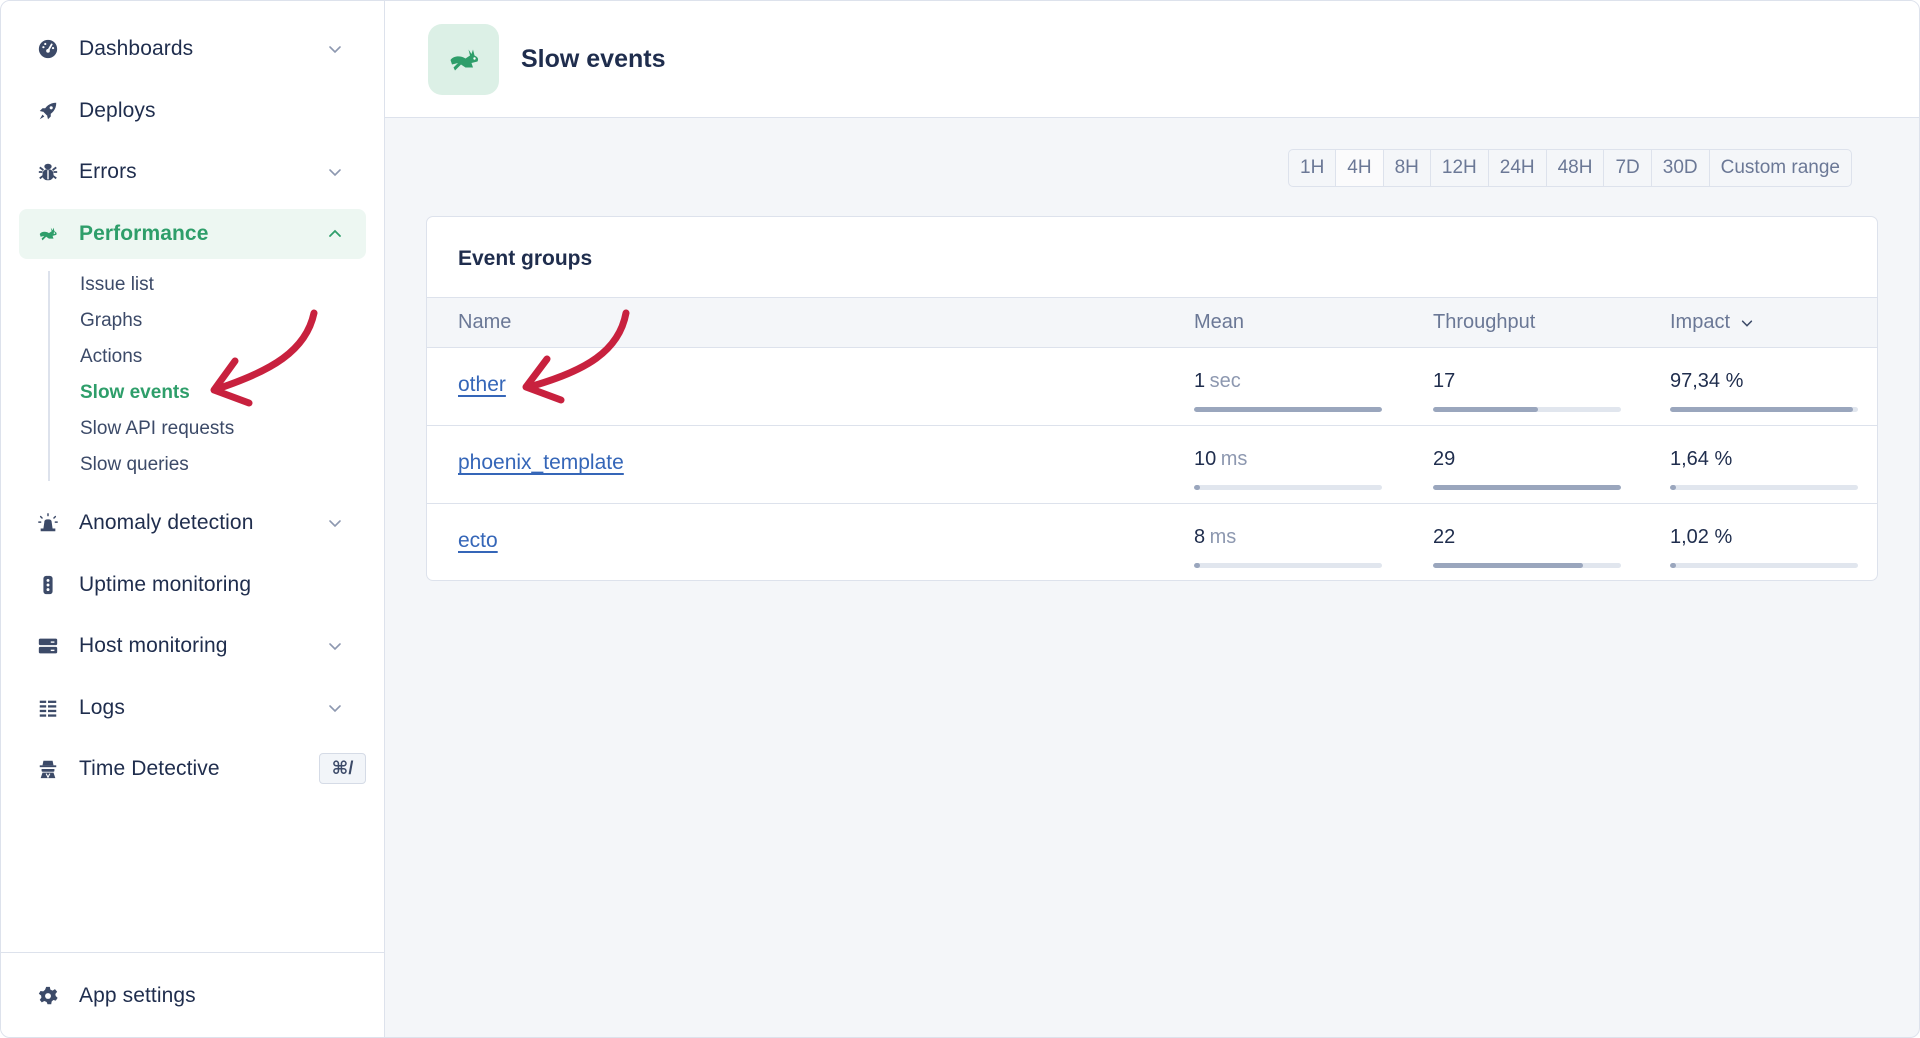  I want to click on page-icon, so click(463, 59).